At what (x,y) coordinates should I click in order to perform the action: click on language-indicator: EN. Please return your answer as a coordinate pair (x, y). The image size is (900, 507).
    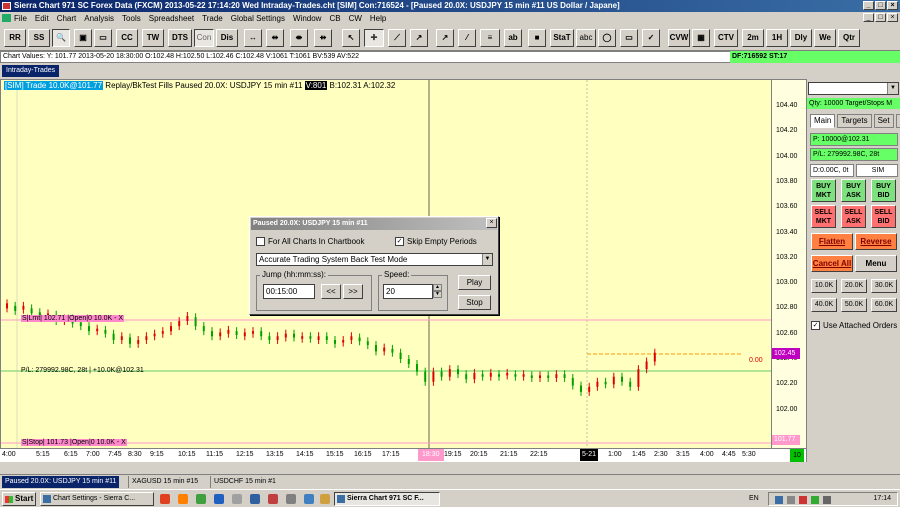
    Looking at the image, I should click on (754, 499).